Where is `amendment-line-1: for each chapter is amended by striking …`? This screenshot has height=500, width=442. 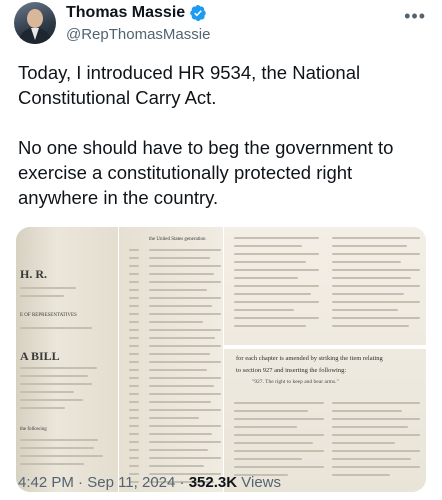 amendment-line-1: for each chapter is amended by striking … is located at coordinates (309, 358).